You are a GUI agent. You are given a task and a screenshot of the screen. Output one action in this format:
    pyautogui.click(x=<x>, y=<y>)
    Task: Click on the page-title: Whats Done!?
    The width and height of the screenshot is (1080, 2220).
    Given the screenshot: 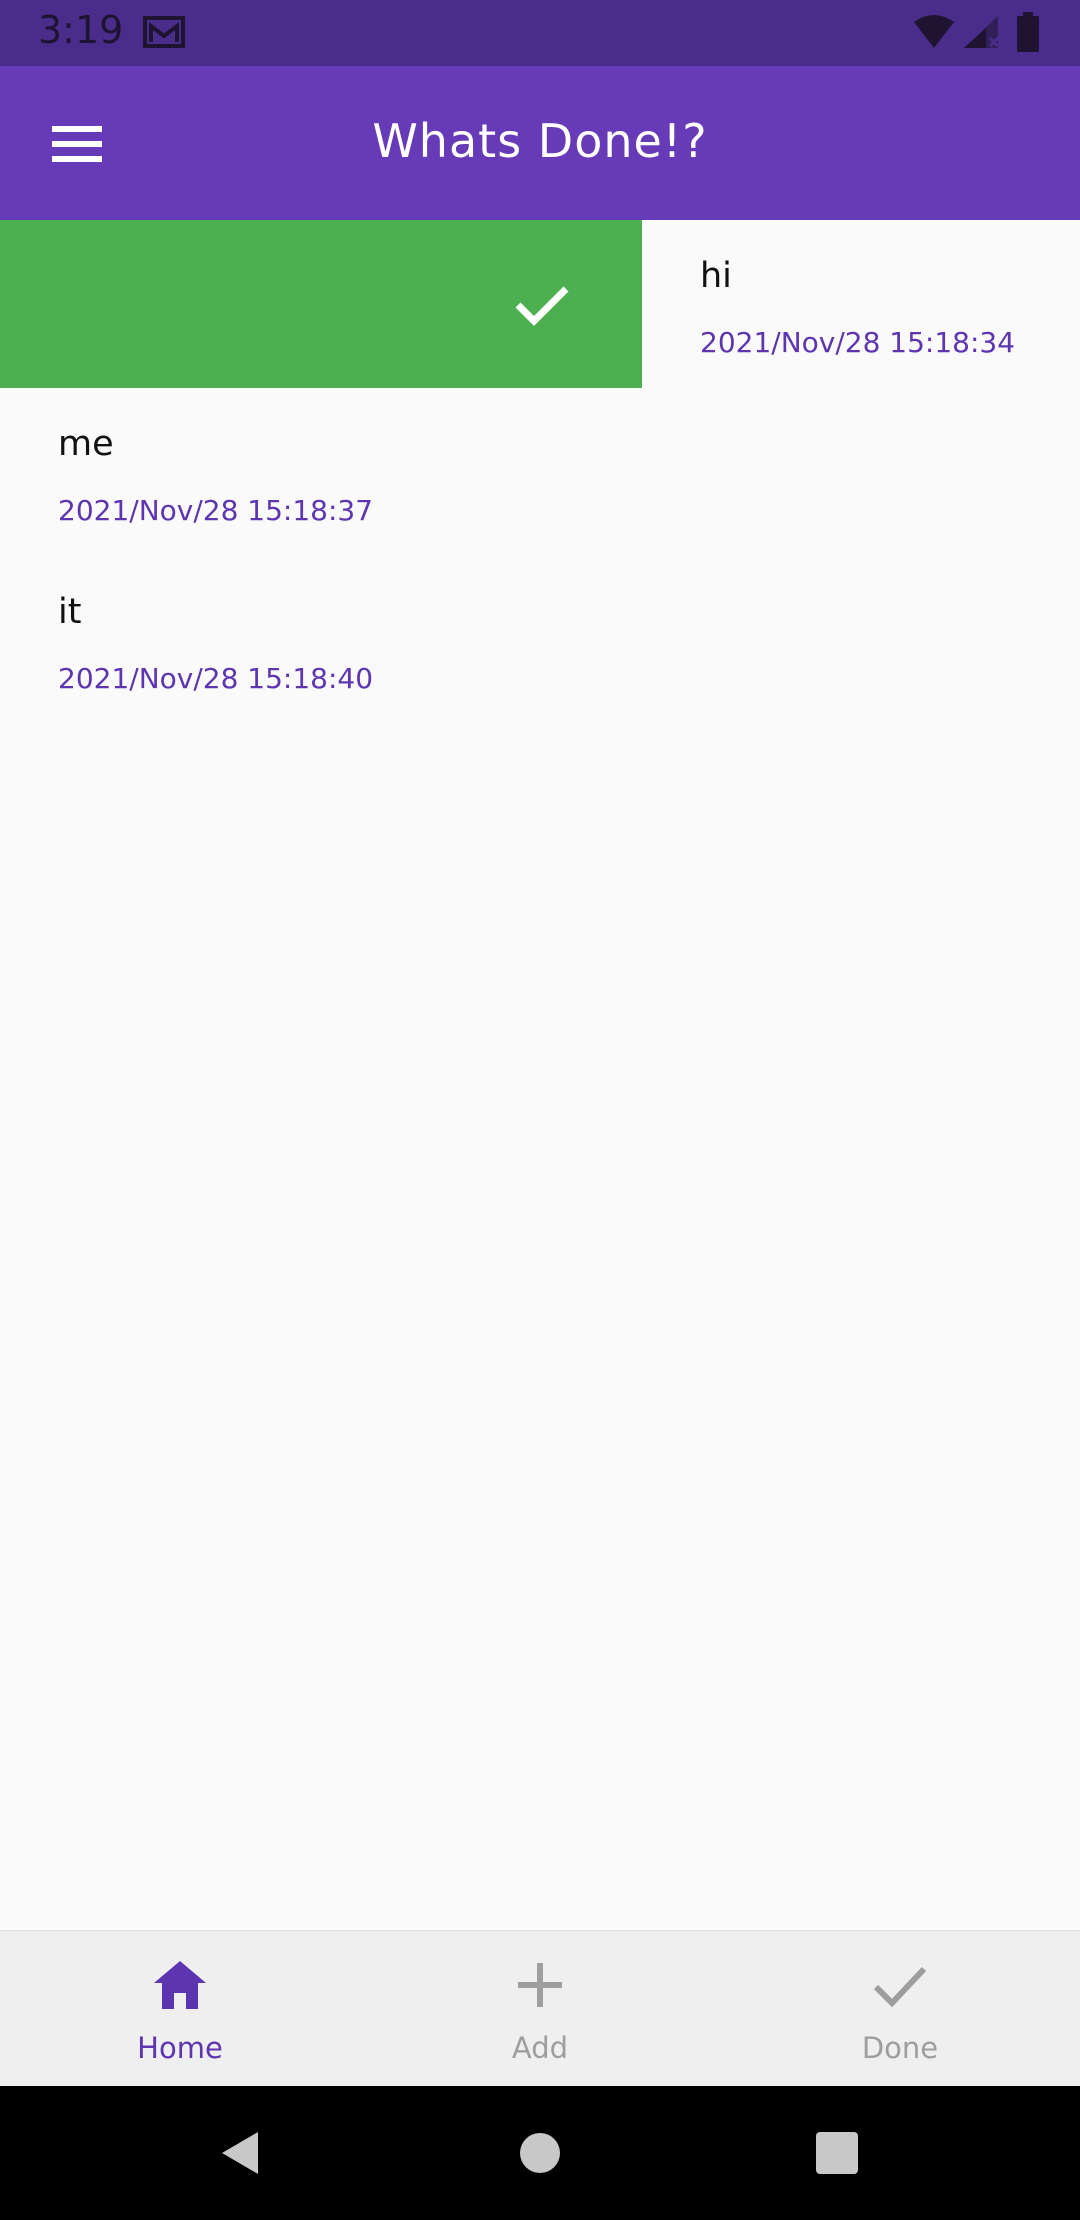 What is the action you would take?
    pyautogui.click(x=540, y=141)
    